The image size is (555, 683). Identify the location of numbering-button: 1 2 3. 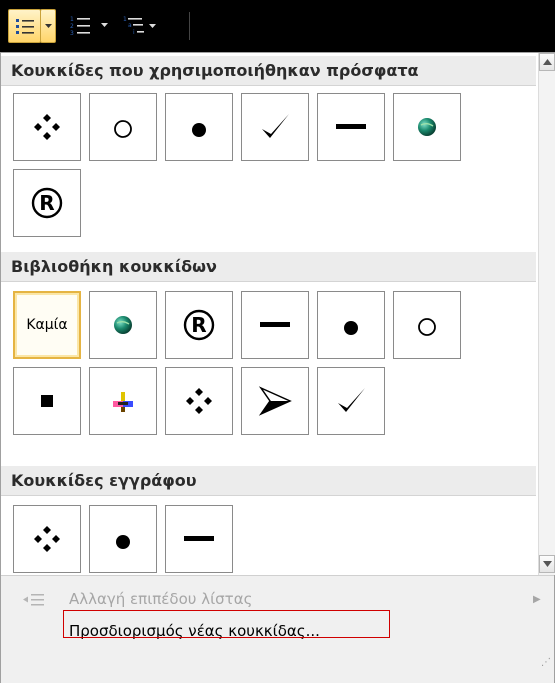
(81, 25).